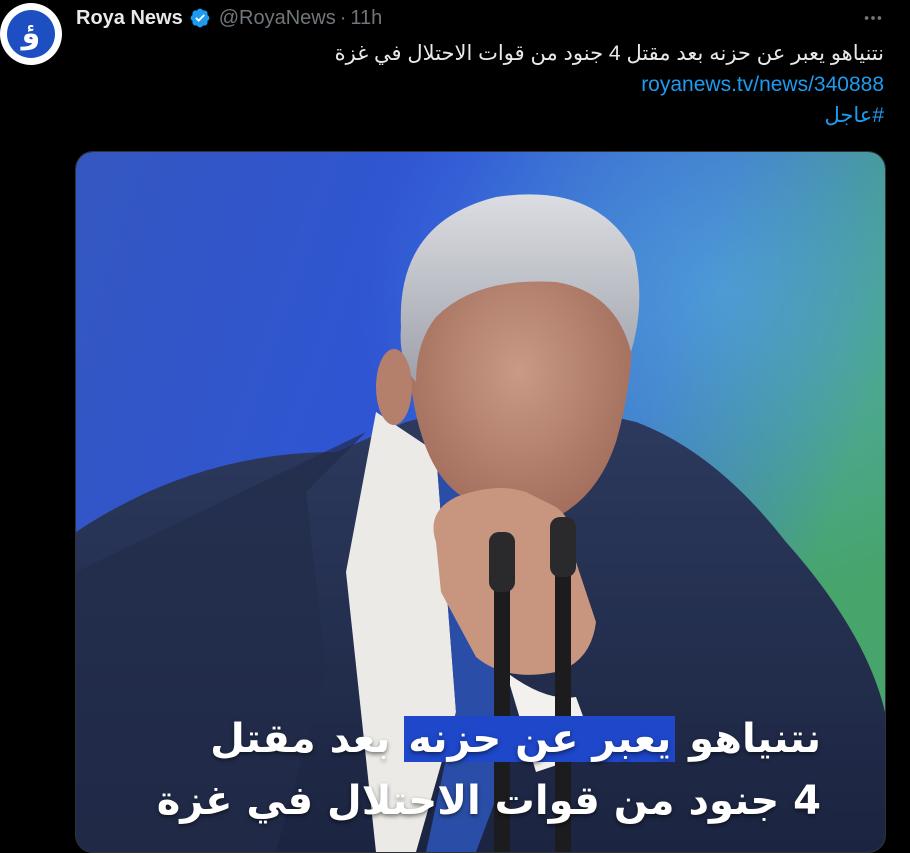 This screenshot has width=910, height=853. Describe the element at coordinates (200, 18) in the screenshot. I see `verified-badge-icon` at that location.